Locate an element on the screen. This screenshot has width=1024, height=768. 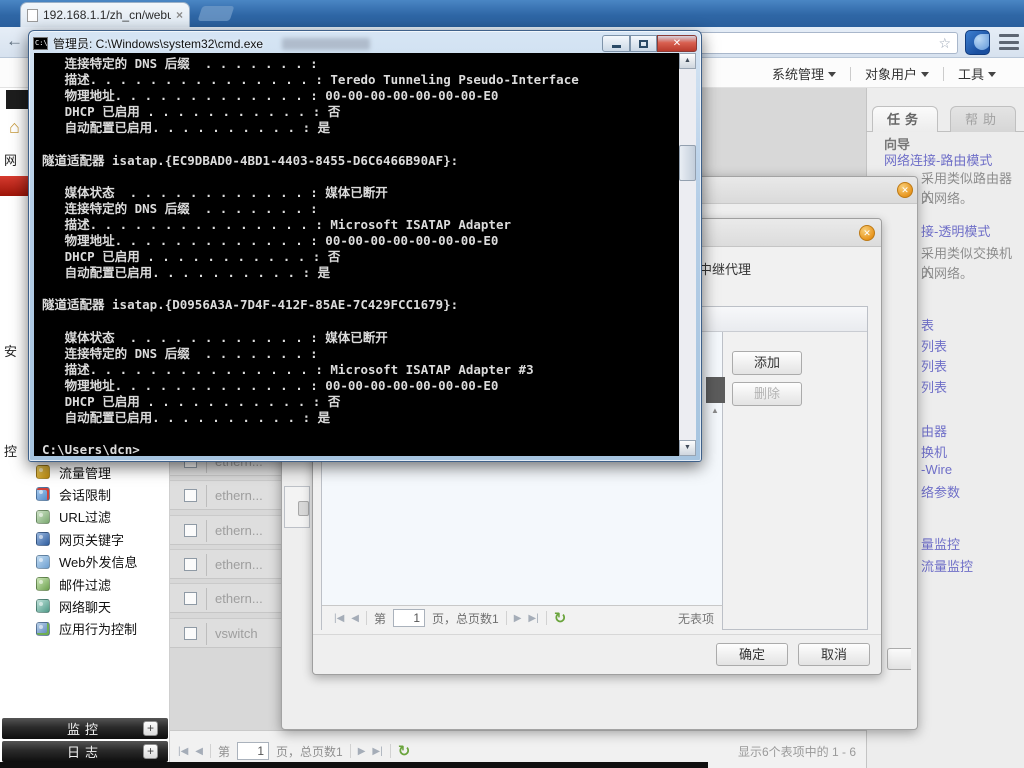
dialog-close-icon: ✕ is located at coordinates (867, 233).